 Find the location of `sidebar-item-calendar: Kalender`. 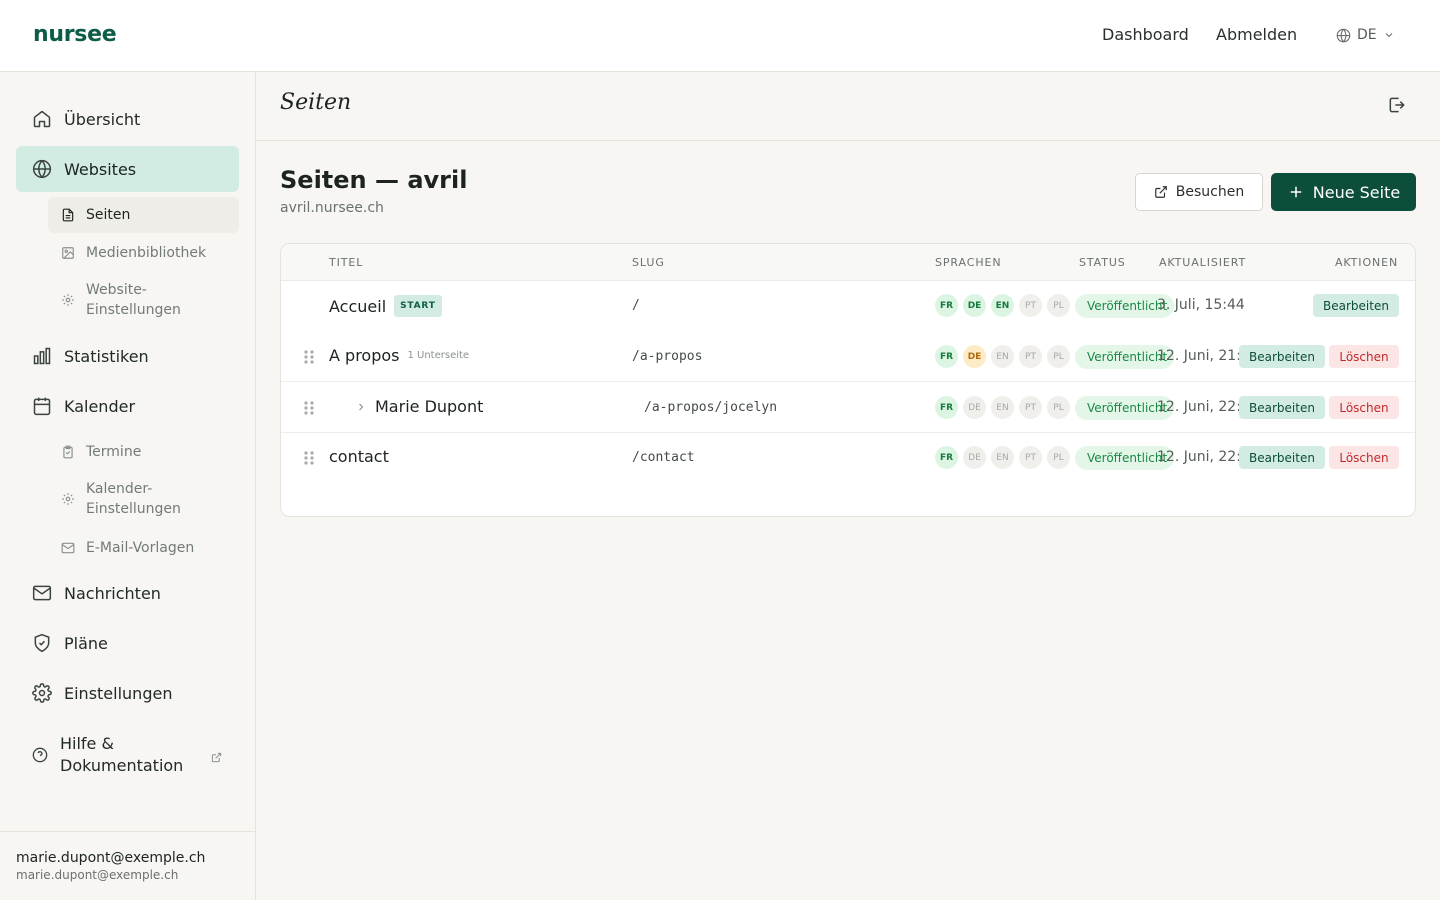

sidebar-item-calendar: Kalender is located at coordinates (127, 406).